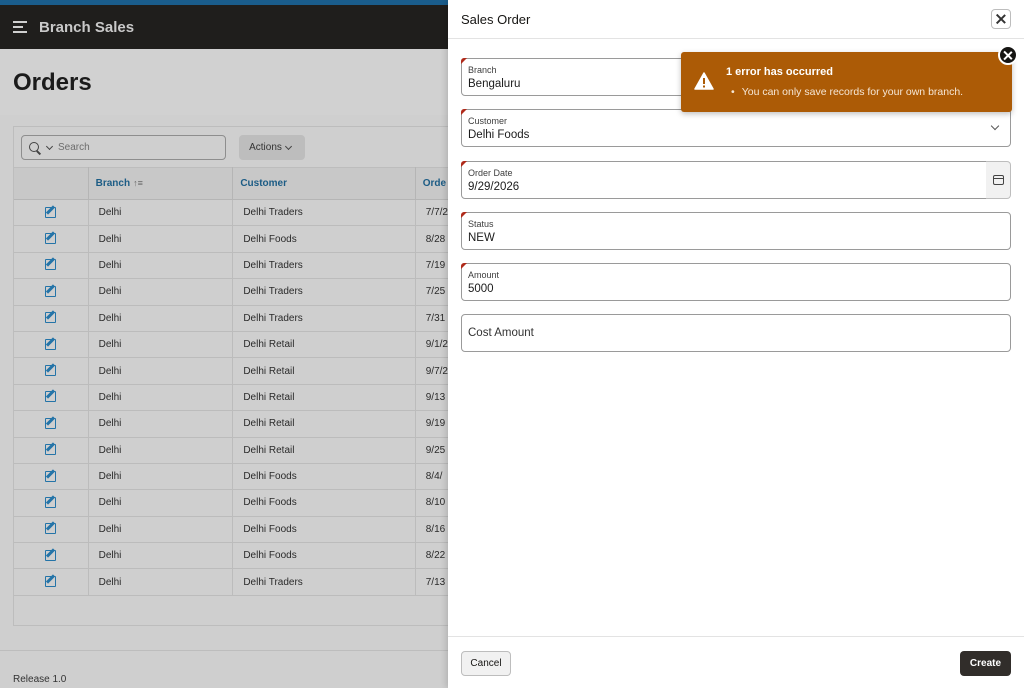 The width and height of the screenshot is (1024, 688). I want to click on error-close-button, so click(1008, 55).